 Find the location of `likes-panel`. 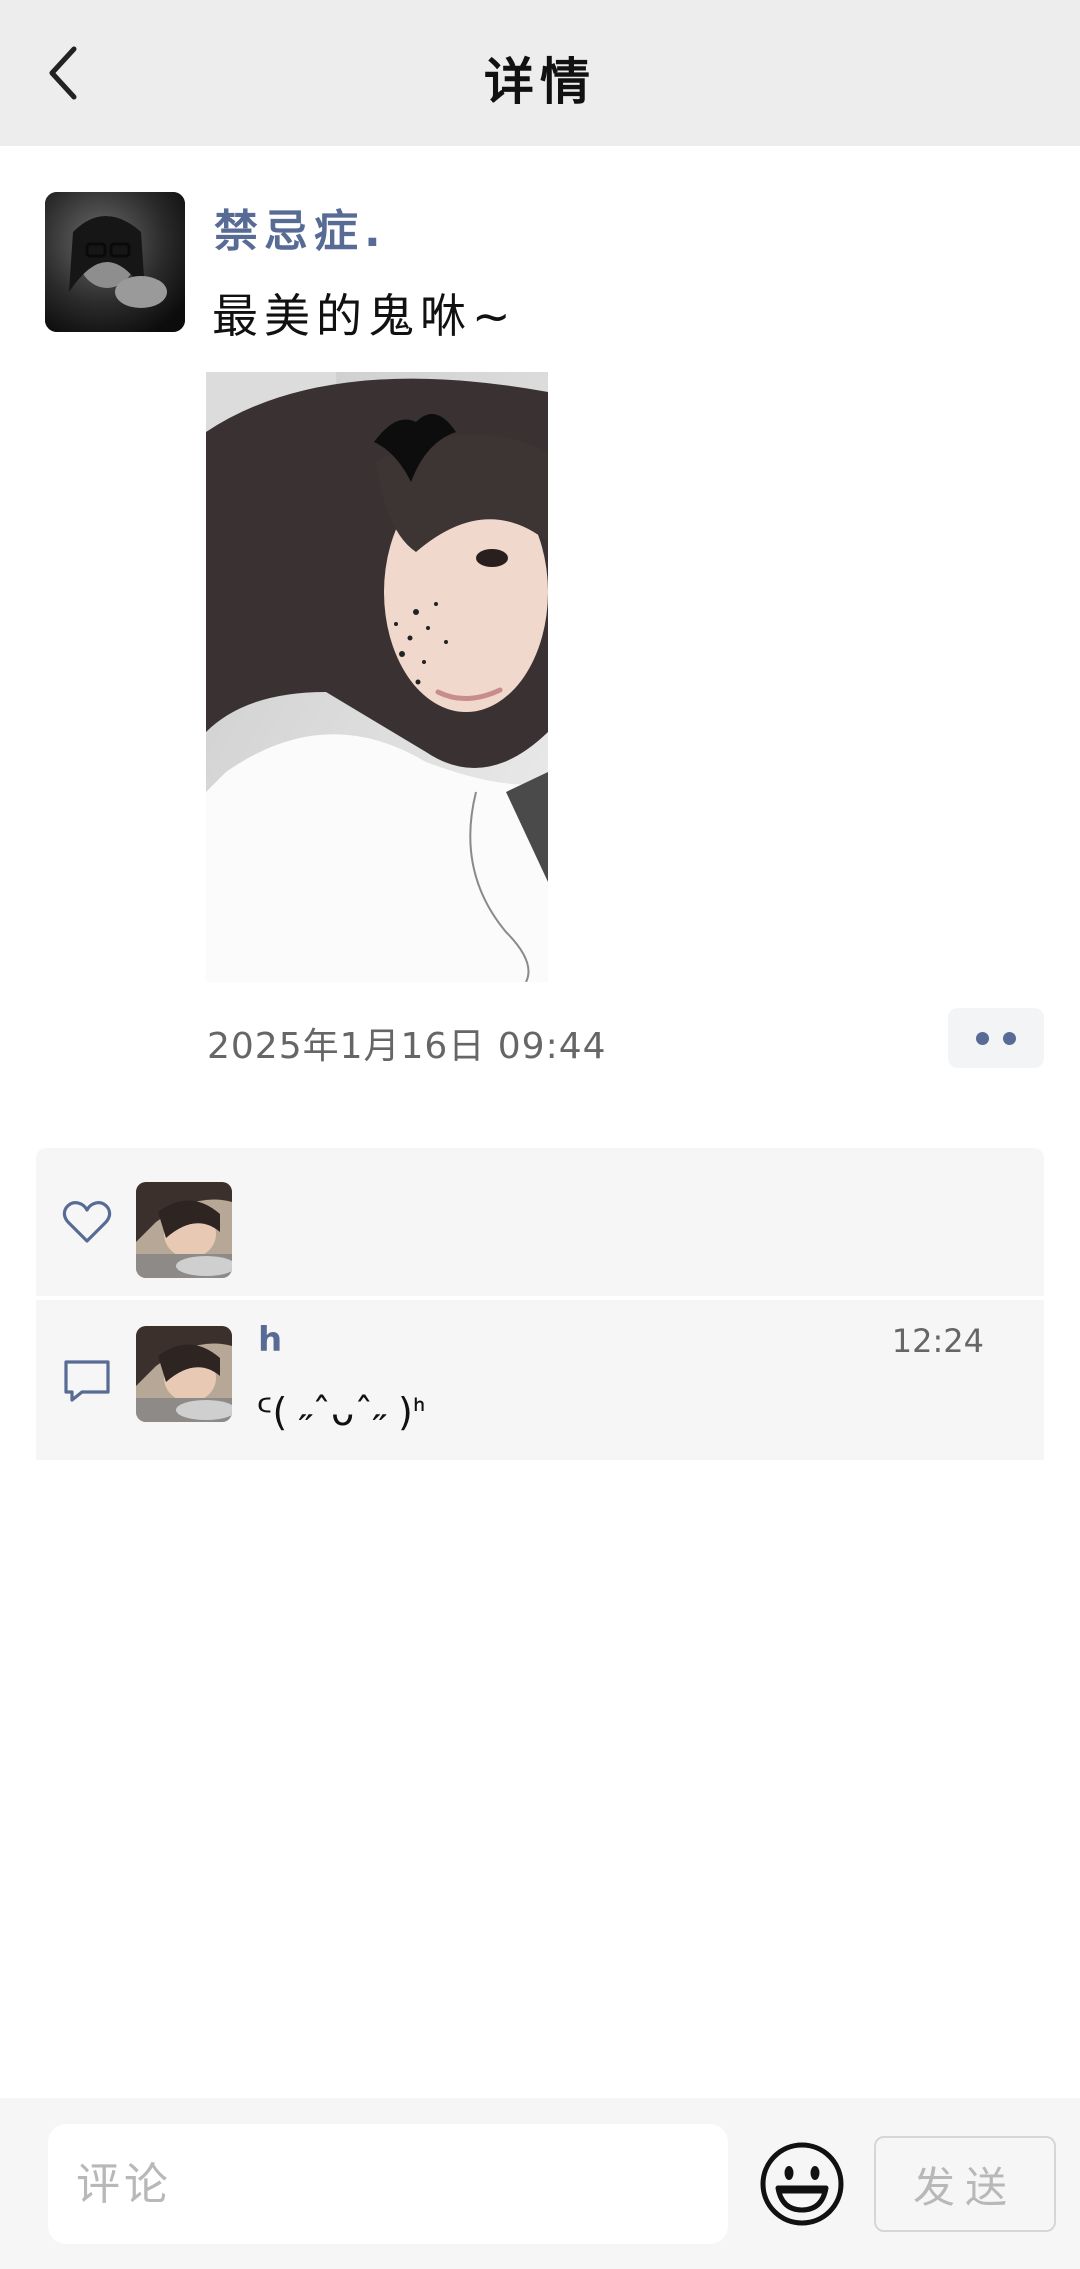

likes-panel is located at coordinates (540, 1222).